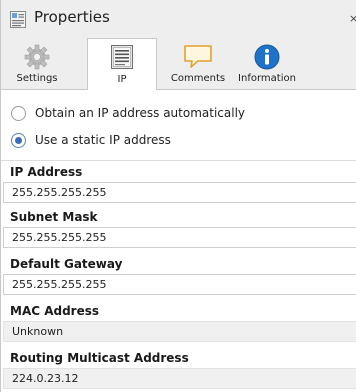  What do you see at coordinates (46, 172) in the screenshot?
I see `ip-address-label: IP Address` at bounding box center [46, 172].